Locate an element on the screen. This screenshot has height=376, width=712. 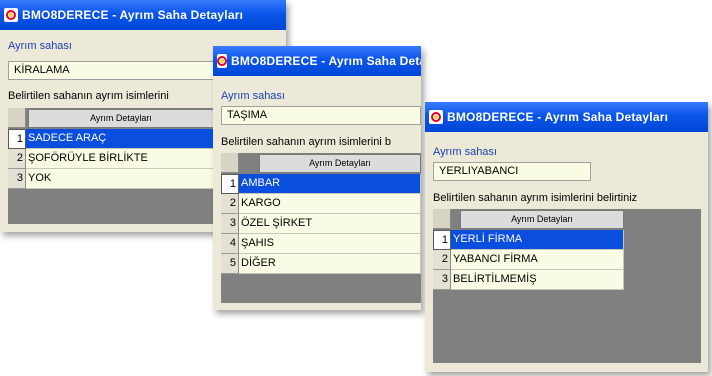
table-row: 3 BELİRTİLMEMİŞ is located at coordinates (567, 280).